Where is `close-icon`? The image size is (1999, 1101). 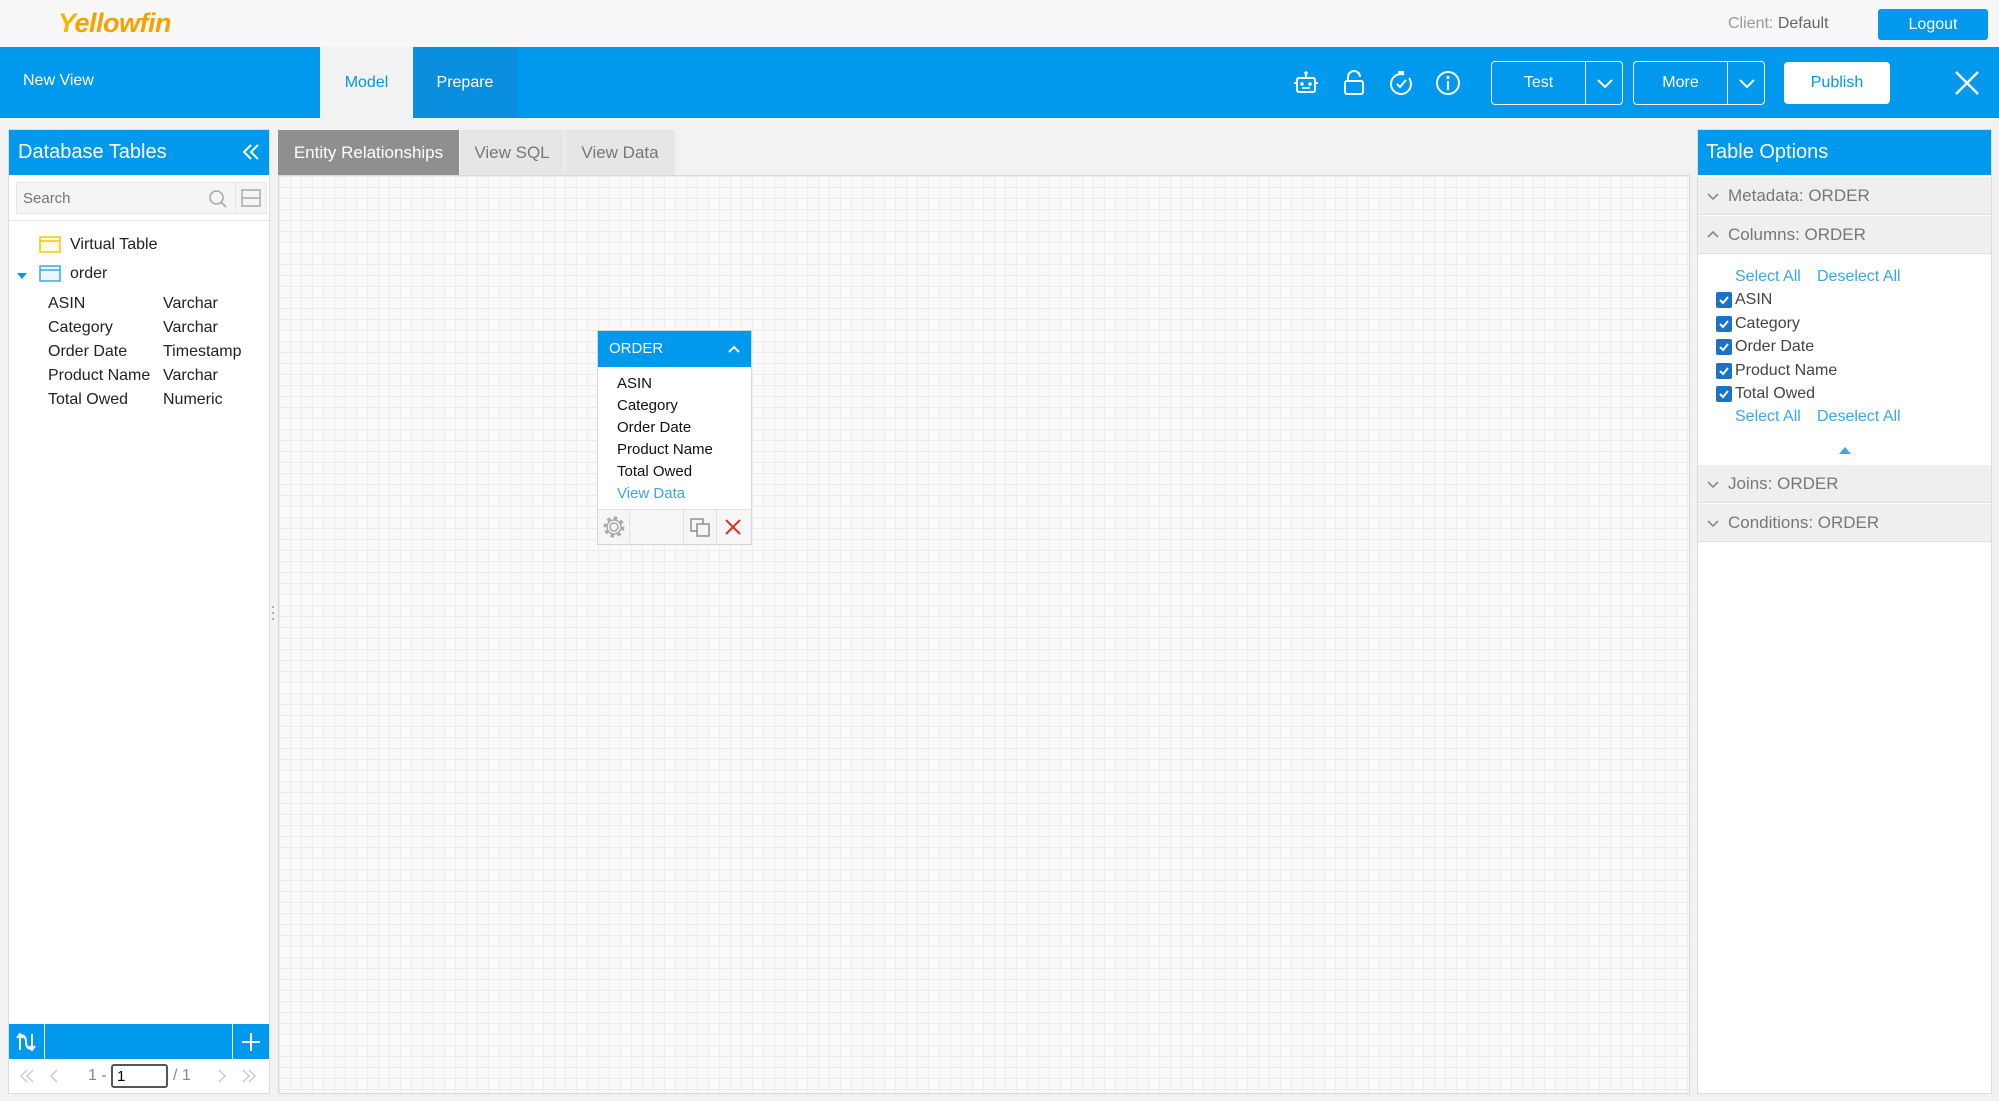 close-icon is located at coordinates (1967, 83).